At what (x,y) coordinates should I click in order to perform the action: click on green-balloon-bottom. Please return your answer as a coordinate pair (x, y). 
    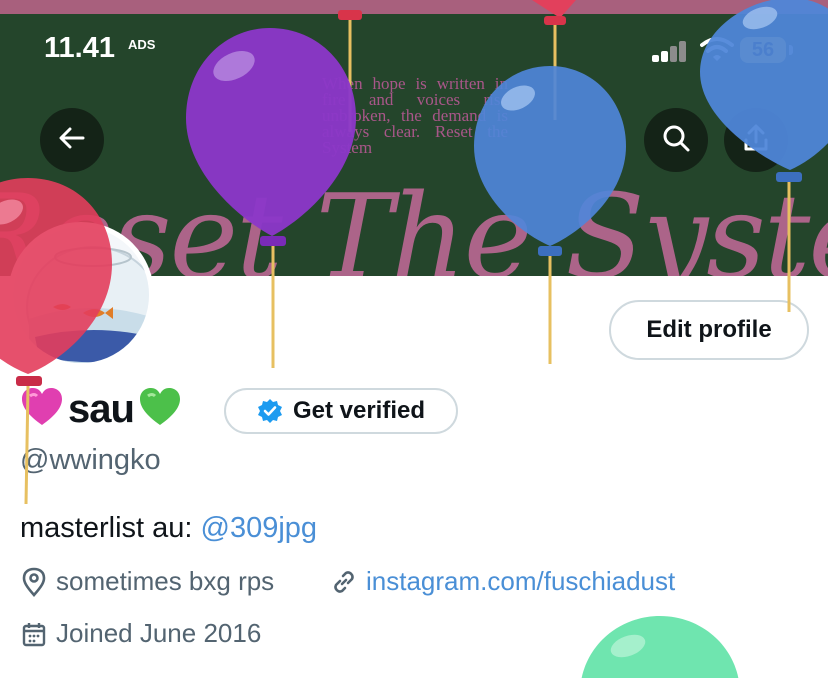
    Looking at the image, I should click on (660, 647).